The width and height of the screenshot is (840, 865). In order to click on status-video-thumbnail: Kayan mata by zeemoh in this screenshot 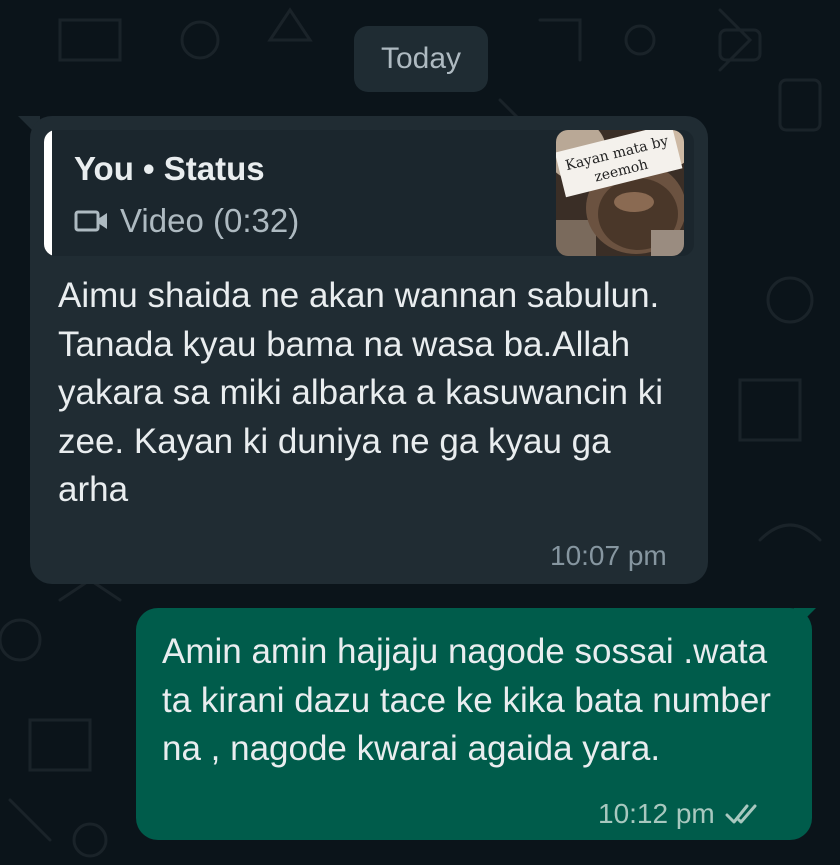, I will do `click(620, 193)`.